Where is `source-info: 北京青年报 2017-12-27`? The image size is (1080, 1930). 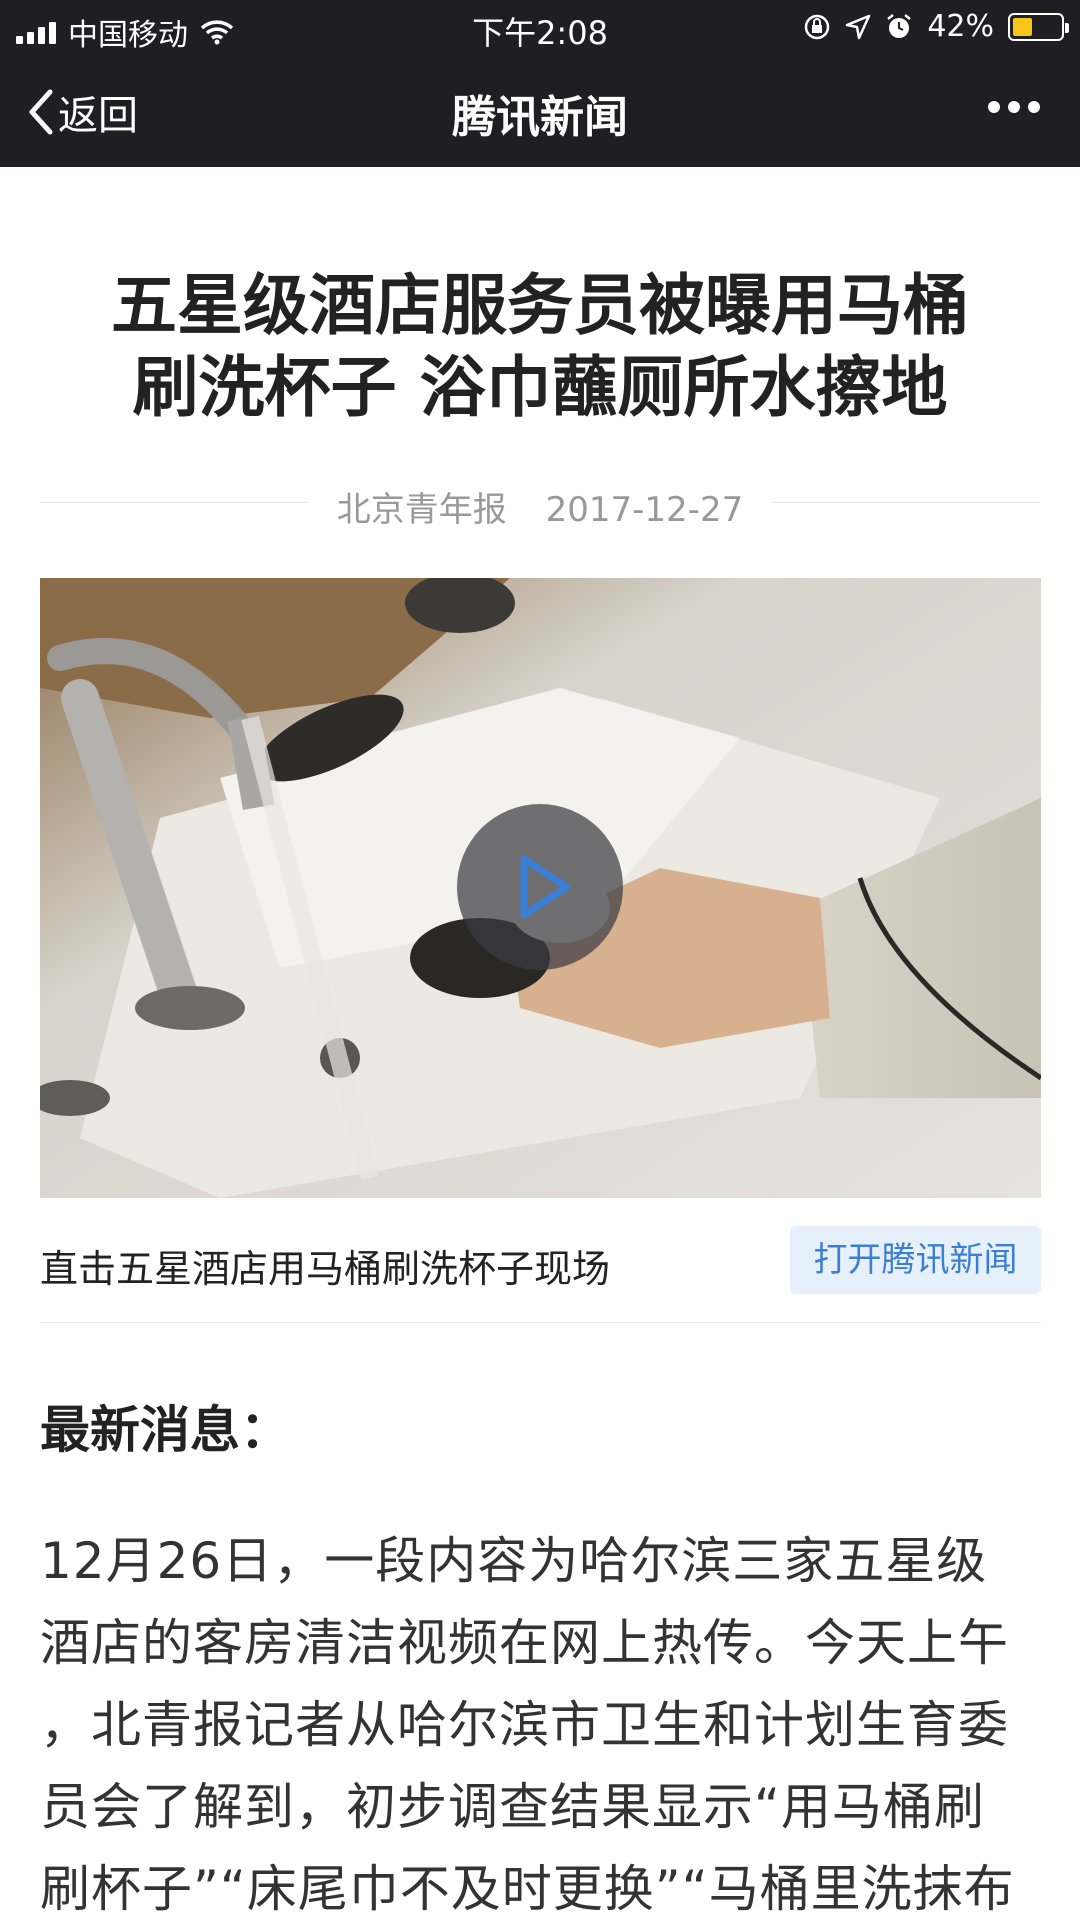
source-info: 北京青年报 2017-12-27 is located at coordinates (540, 506).